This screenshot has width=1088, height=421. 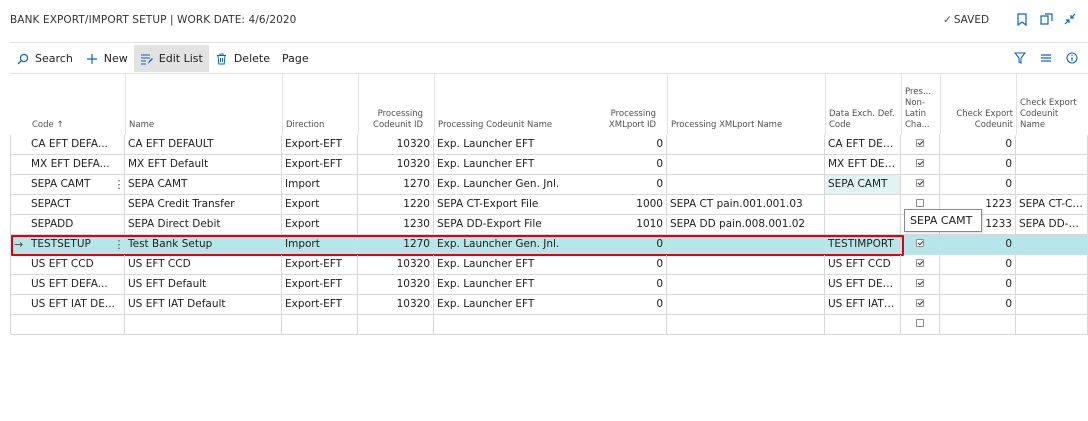 What do you see at coordinates (630, 325) in the screenshot?
I see `cell-proc-xml-id` at bounding box center [630, 325].